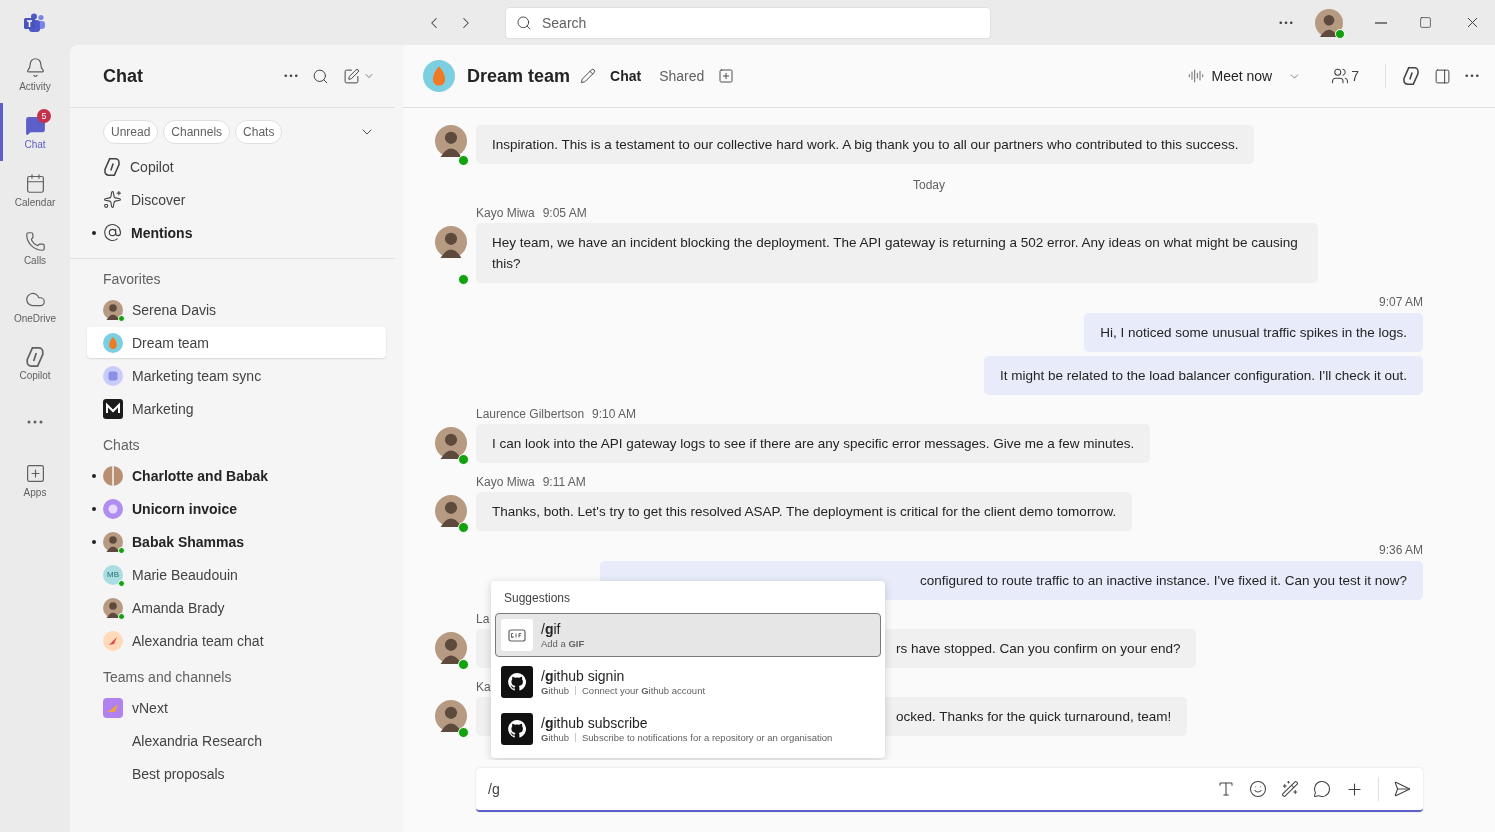 This screenshot has height=832, width=1495. What do you see at coordinates (865, 144) in the screenshot?
I see `message-bubble: Inspiration. This is a testament to our collective hard work. A big thank you to all our partners who contributed to this success.` at bounding box center [865, 144].